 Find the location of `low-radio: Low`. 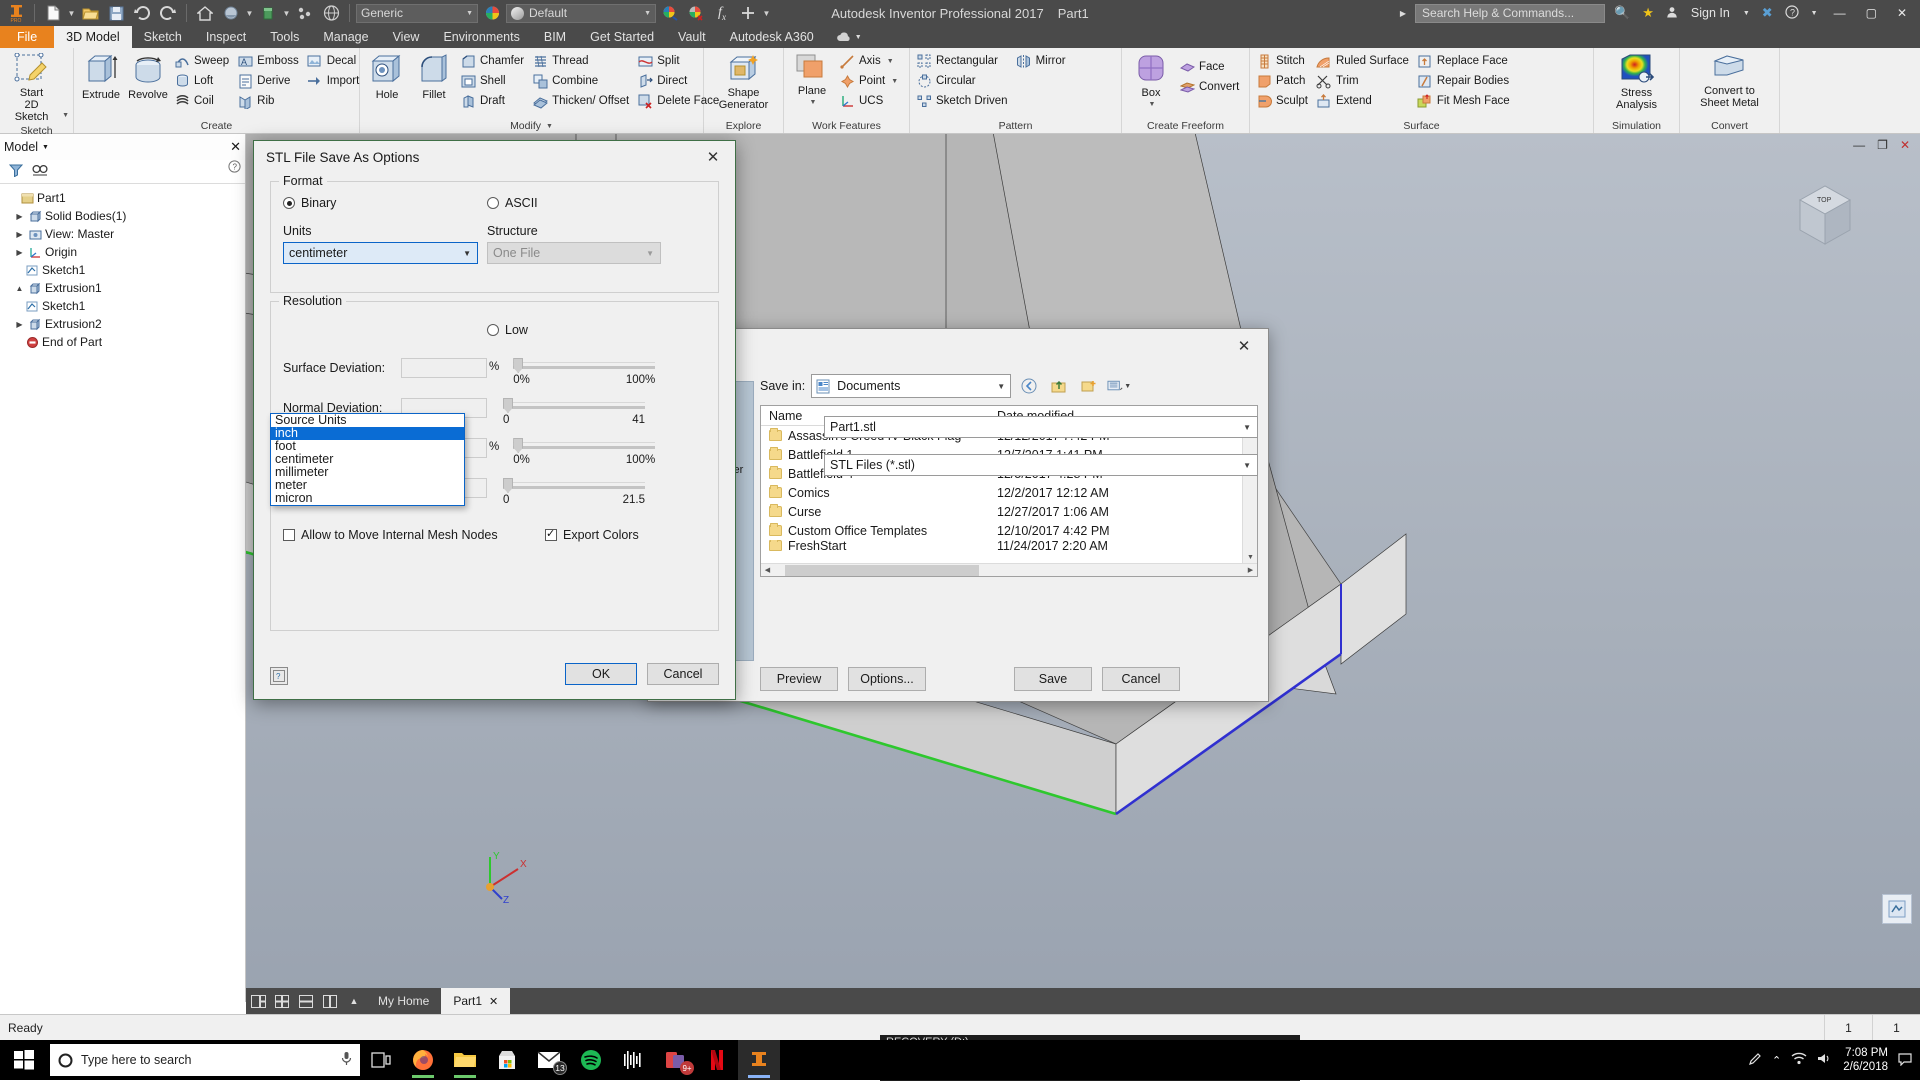

low-radio: Low is located at coordinates (507, 330).